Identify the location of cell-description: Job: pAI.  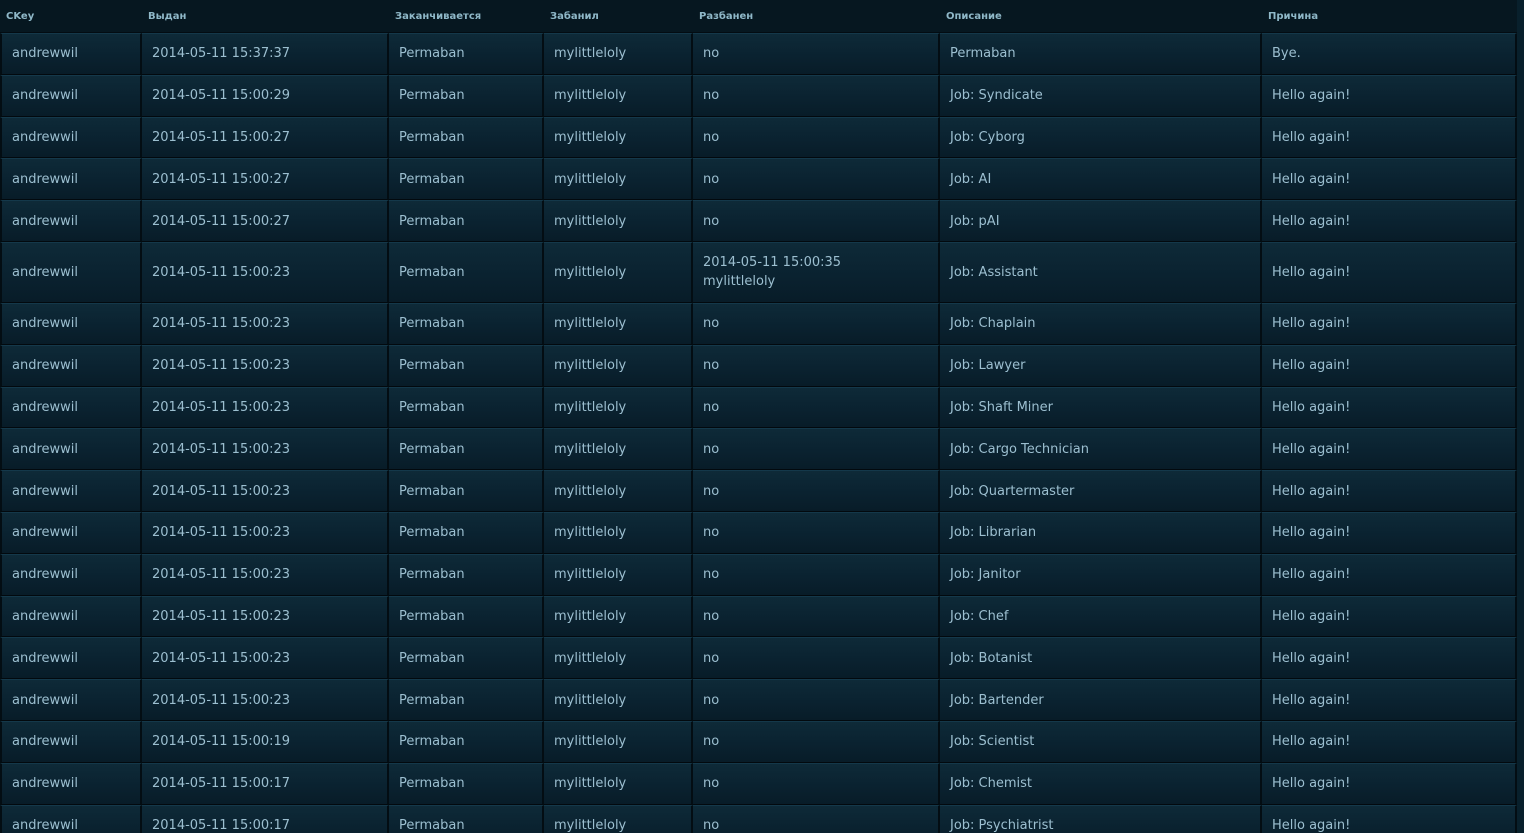
(1101, 221).